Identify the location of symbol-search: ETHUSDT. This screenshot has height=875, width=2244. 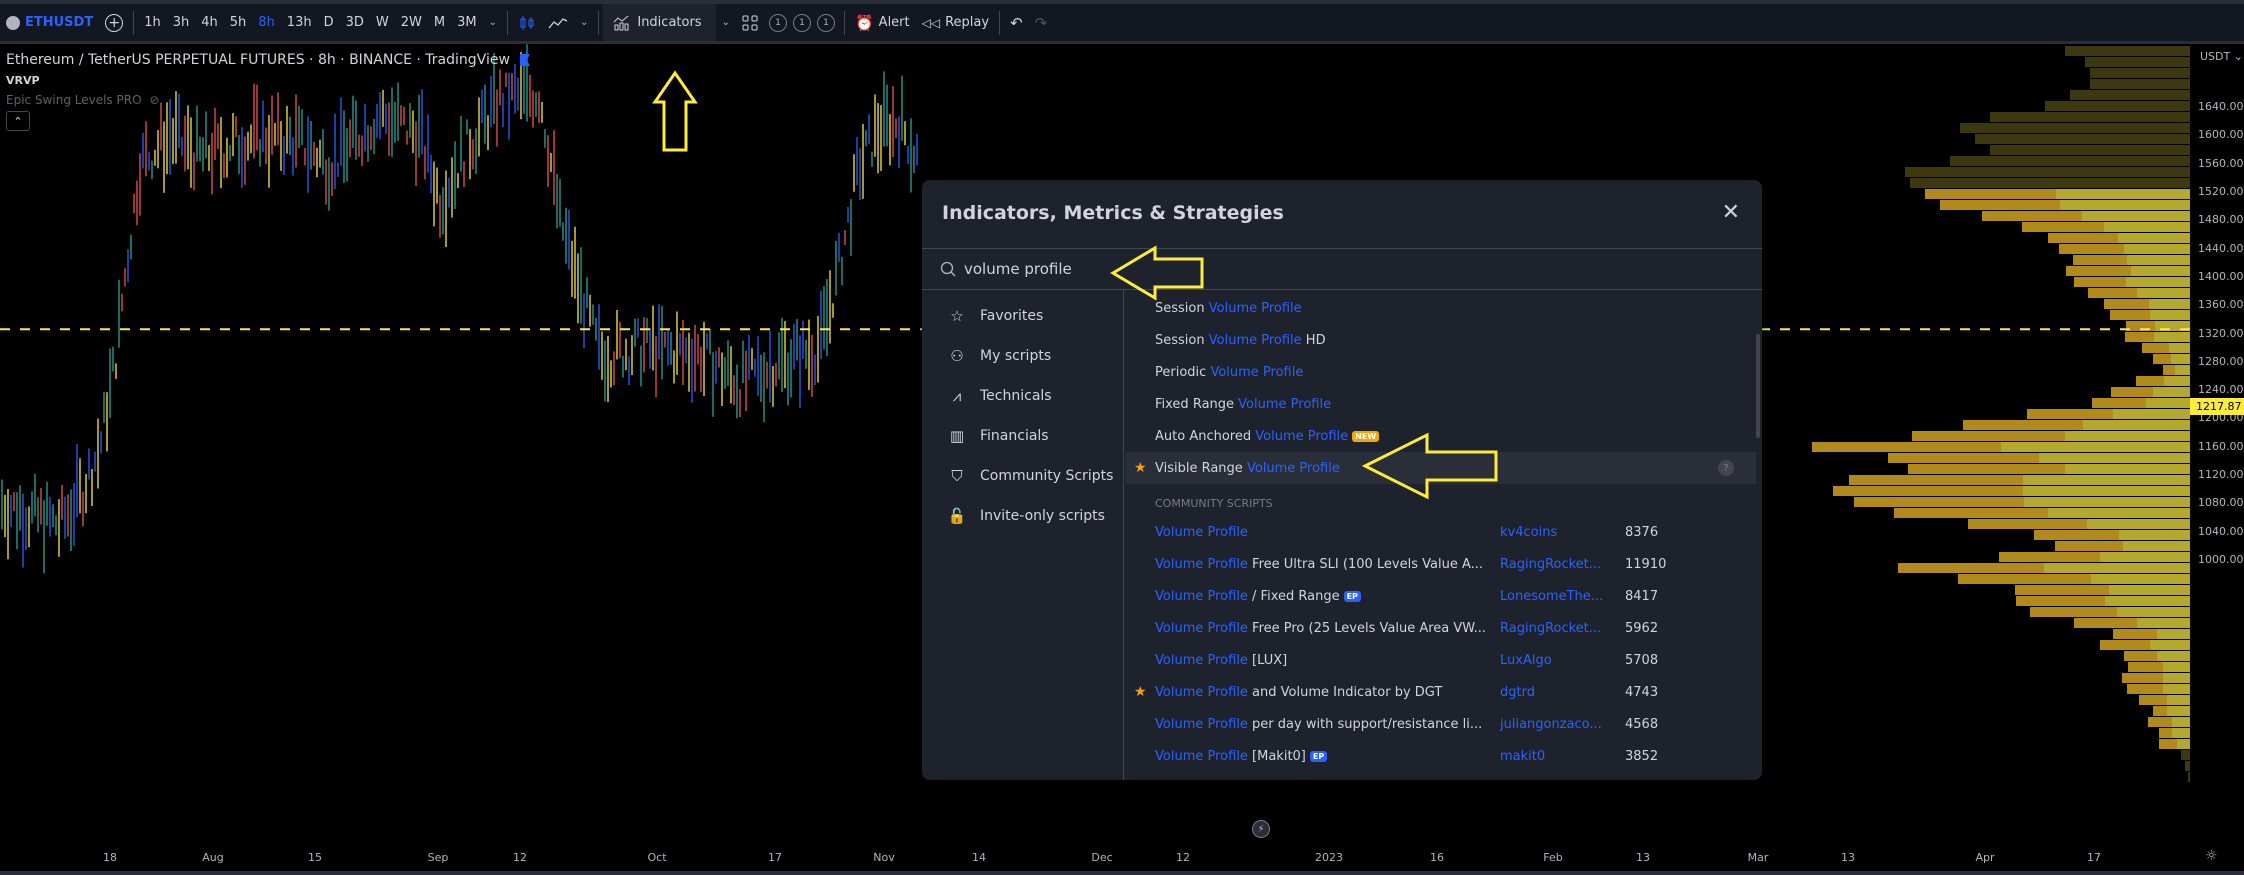
(49, 22).